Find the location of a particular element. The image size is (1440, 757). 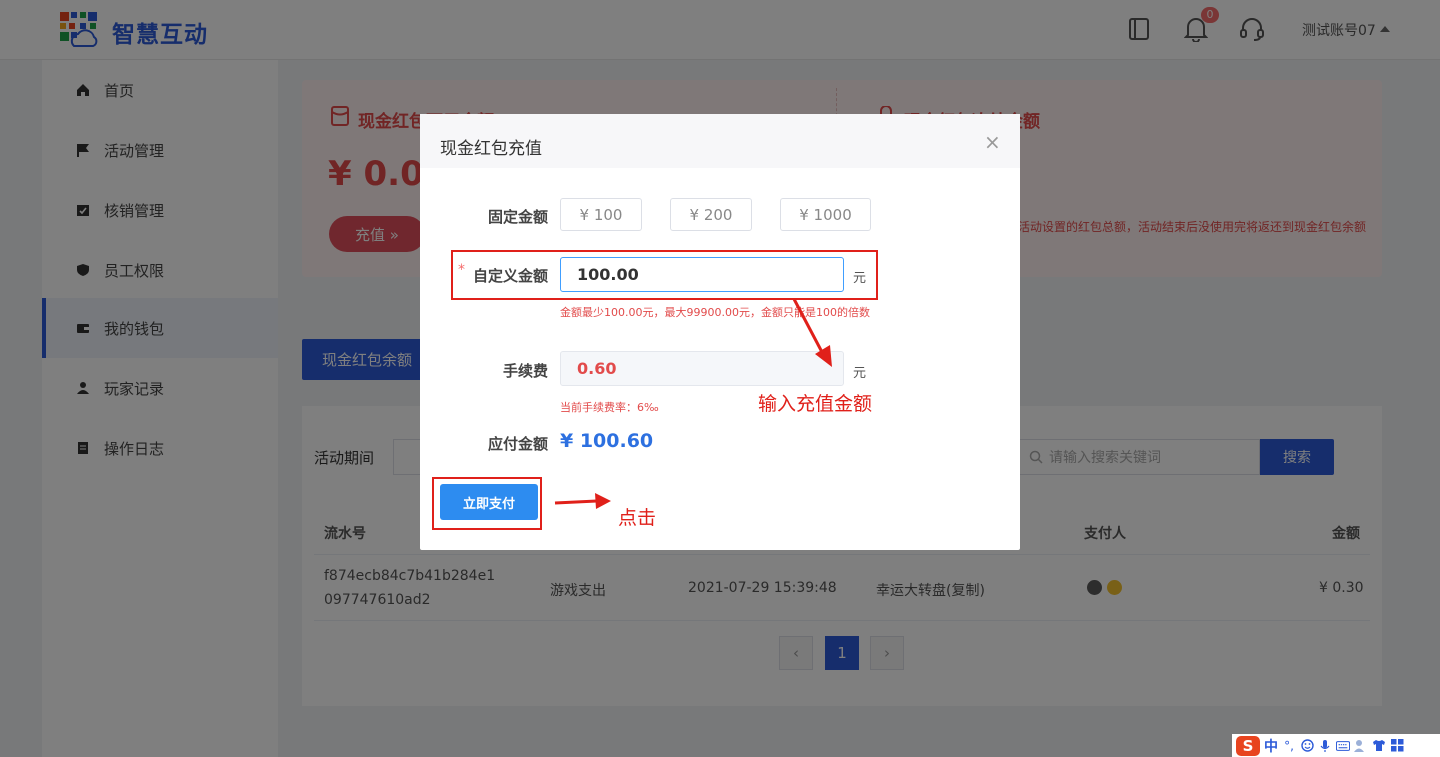

annotation-arrow-down-icon is located at coordinates (812, 332).